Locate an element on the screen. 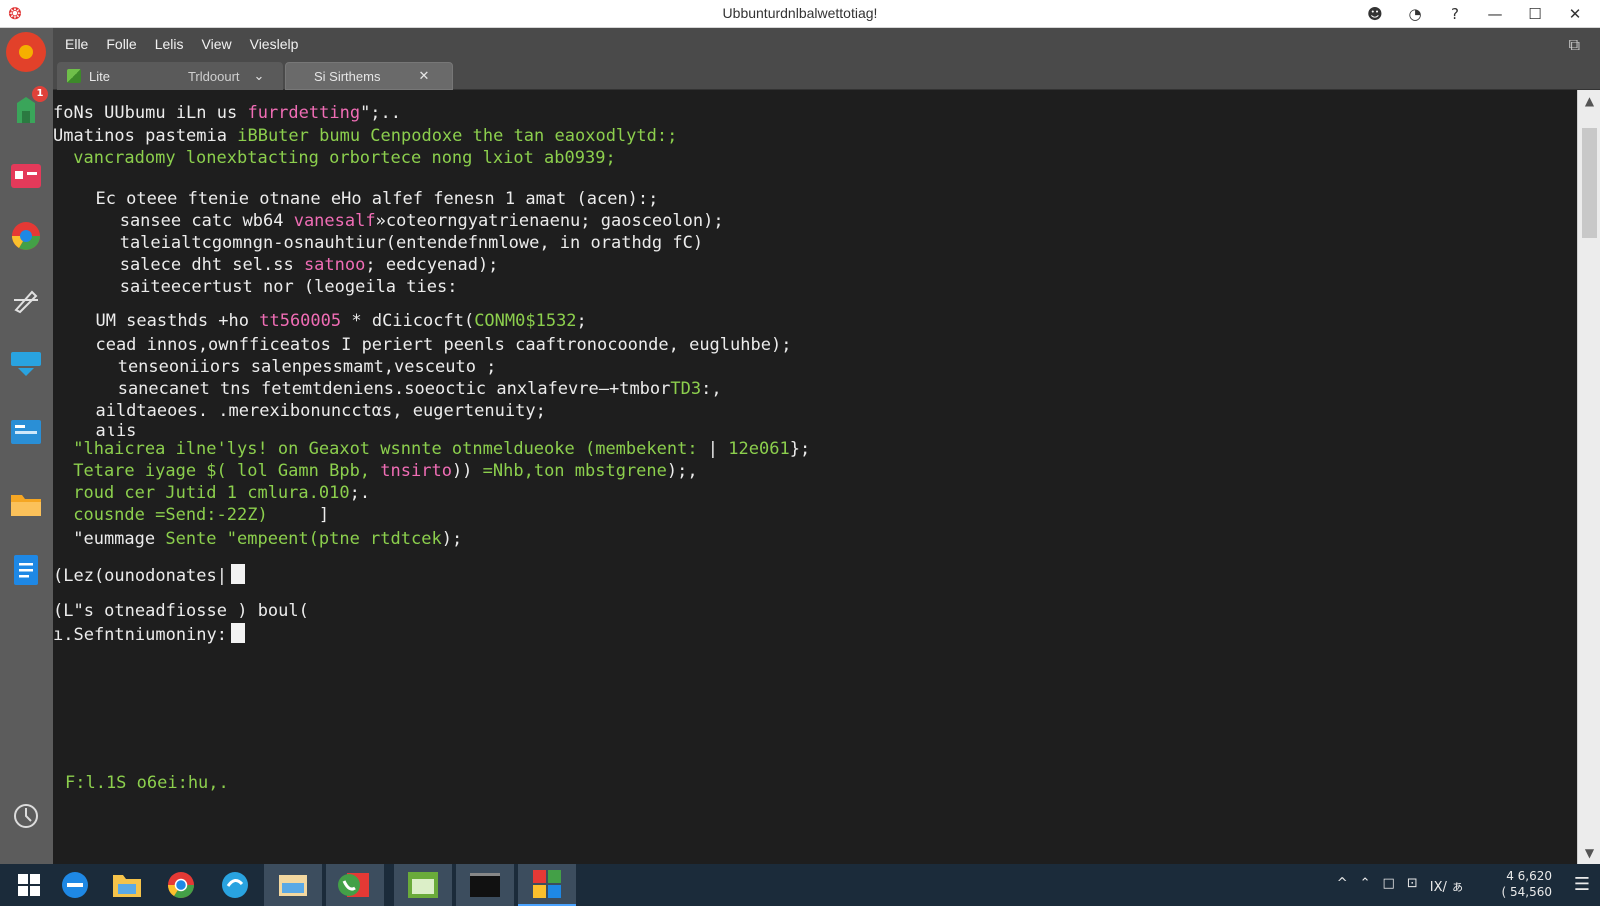 This screenshot has height=906, width=1600. terminal-text: ";.. is located at coordinates (381, 113).